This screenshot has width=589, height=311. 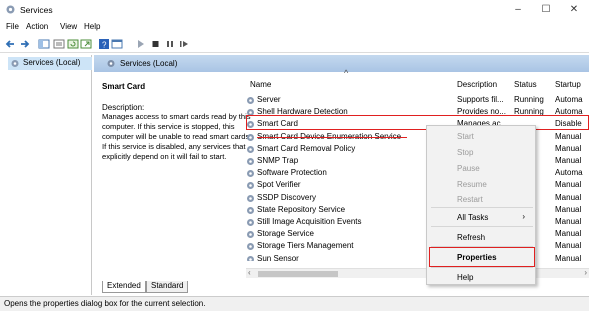 I want to click on console-tree-icon, so click(x=44, y=44).